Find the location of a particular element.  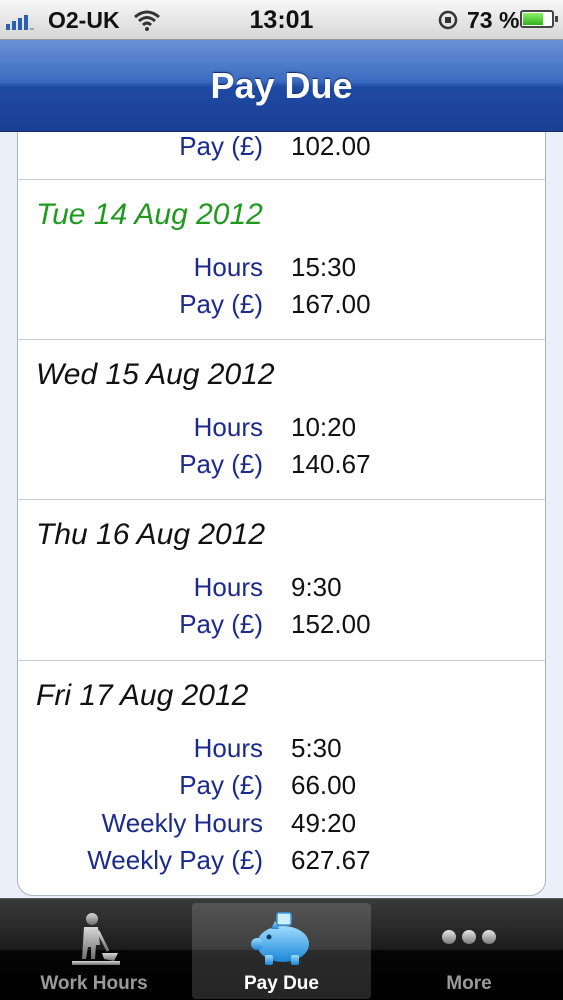

row-value: 167.00 is located at coordinates (331, 304).